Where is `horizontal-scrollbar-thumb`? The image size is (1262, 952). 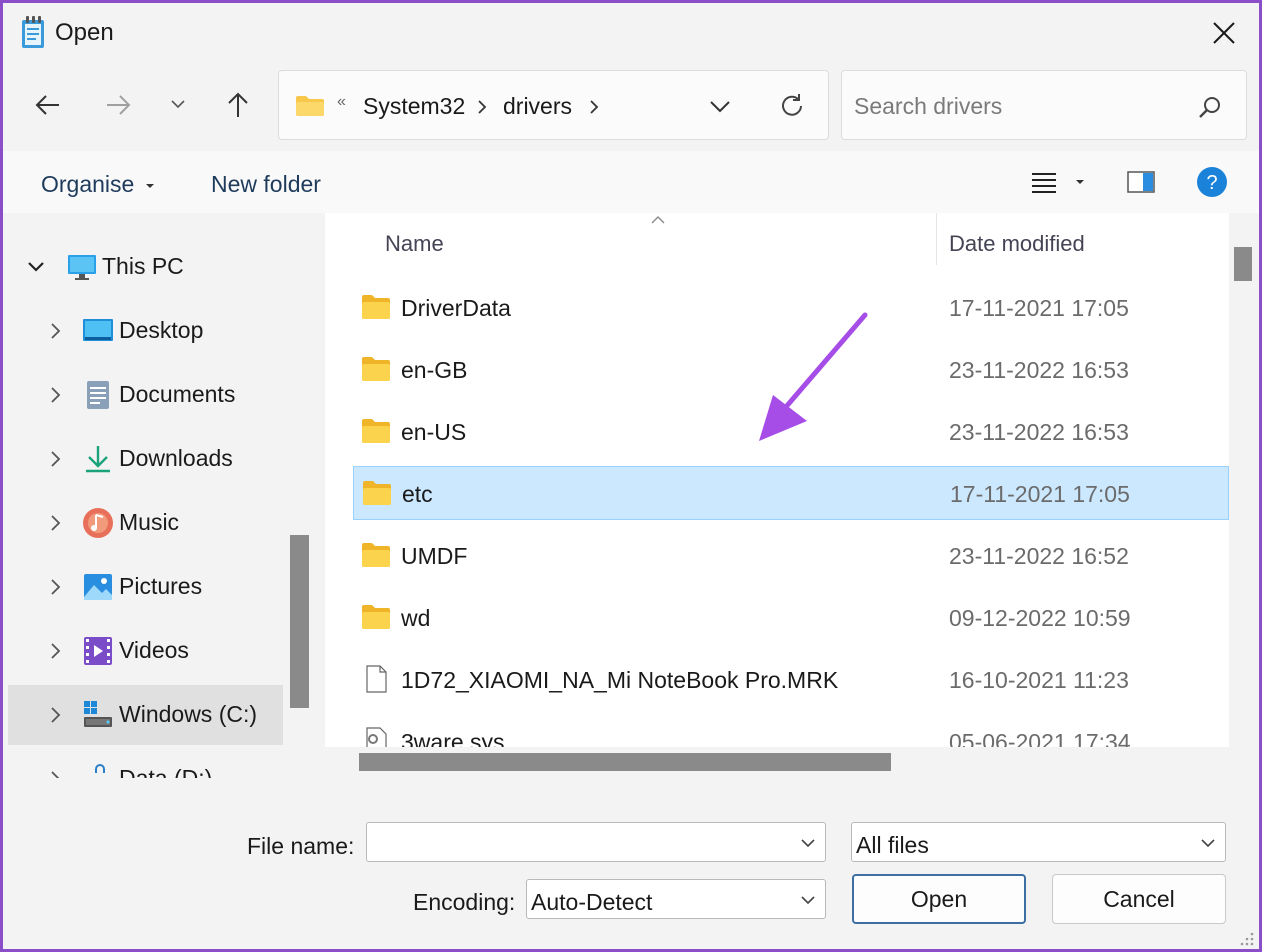
horizontal-scrollbar-thumb is located at coordinates (625, 762).